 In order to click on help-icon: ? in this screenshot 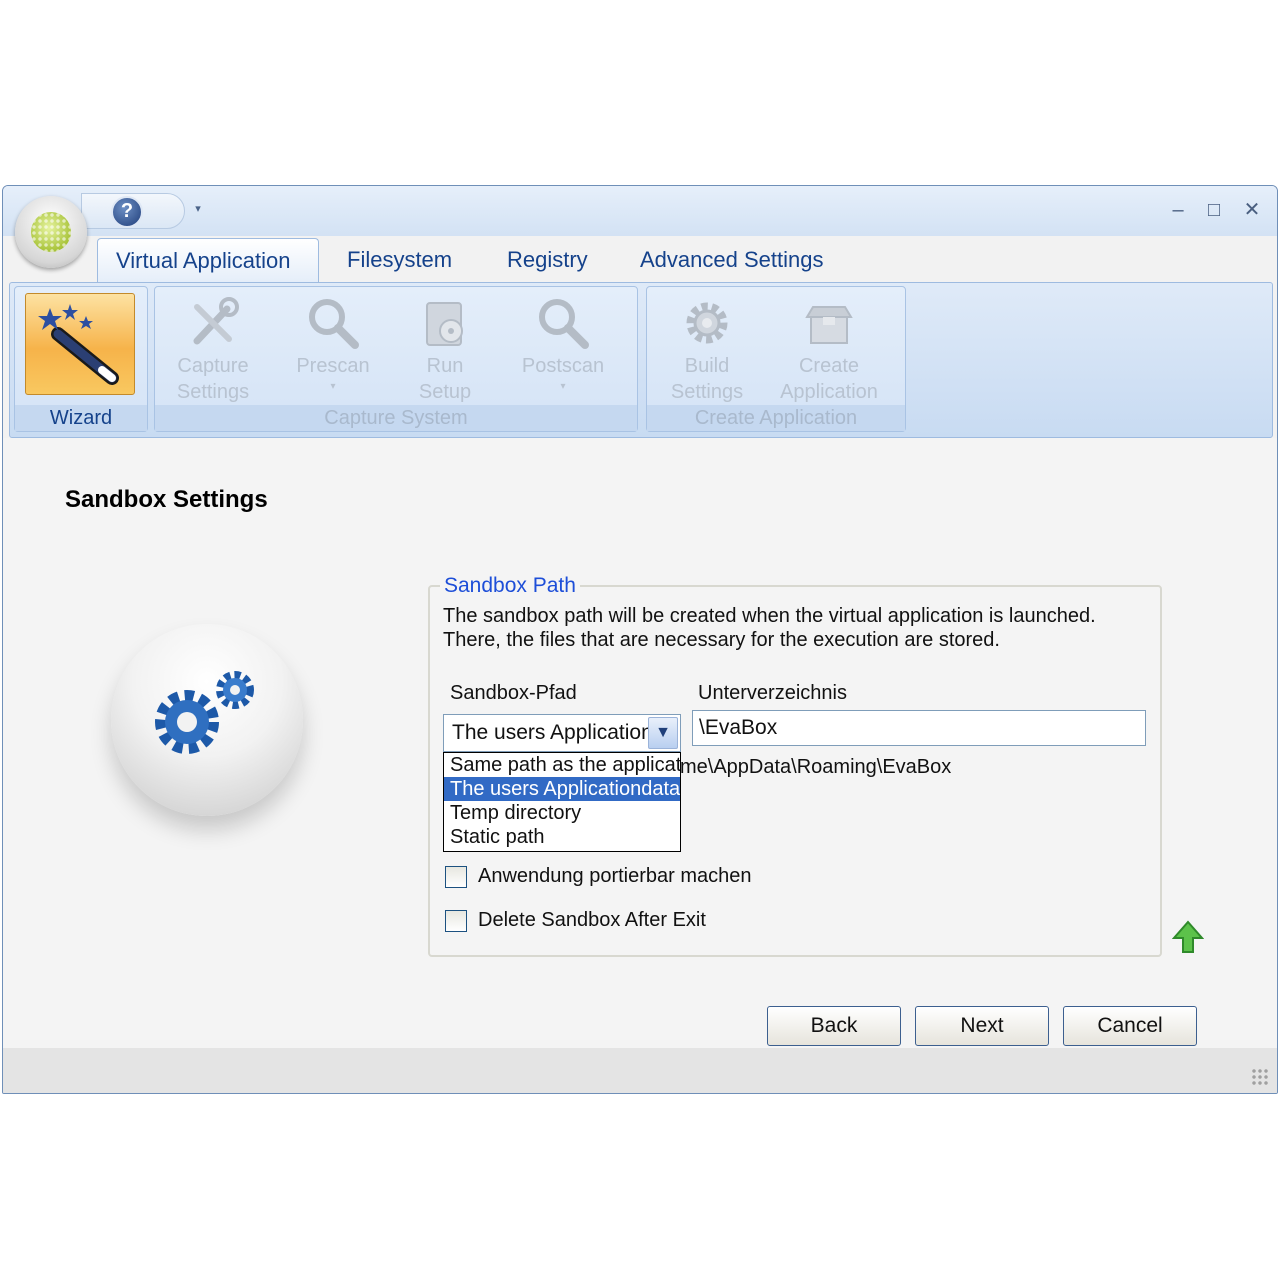, I will do `click(127, 212)`.